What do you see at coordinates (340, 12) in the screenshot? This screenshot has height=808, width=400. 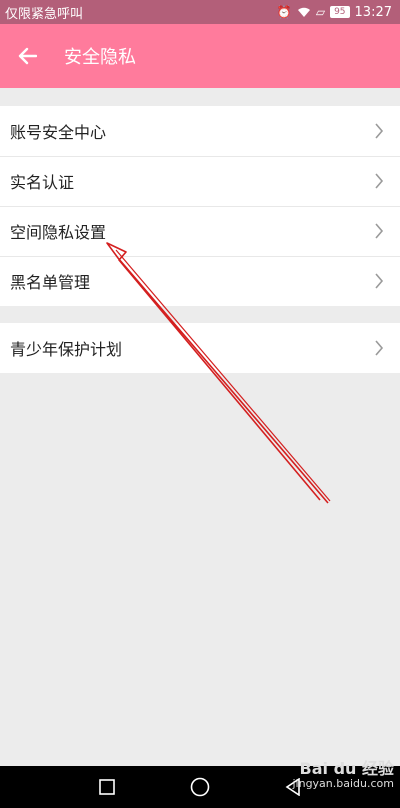 I see `battery-icon: 95` at bounding box center [340, 12].